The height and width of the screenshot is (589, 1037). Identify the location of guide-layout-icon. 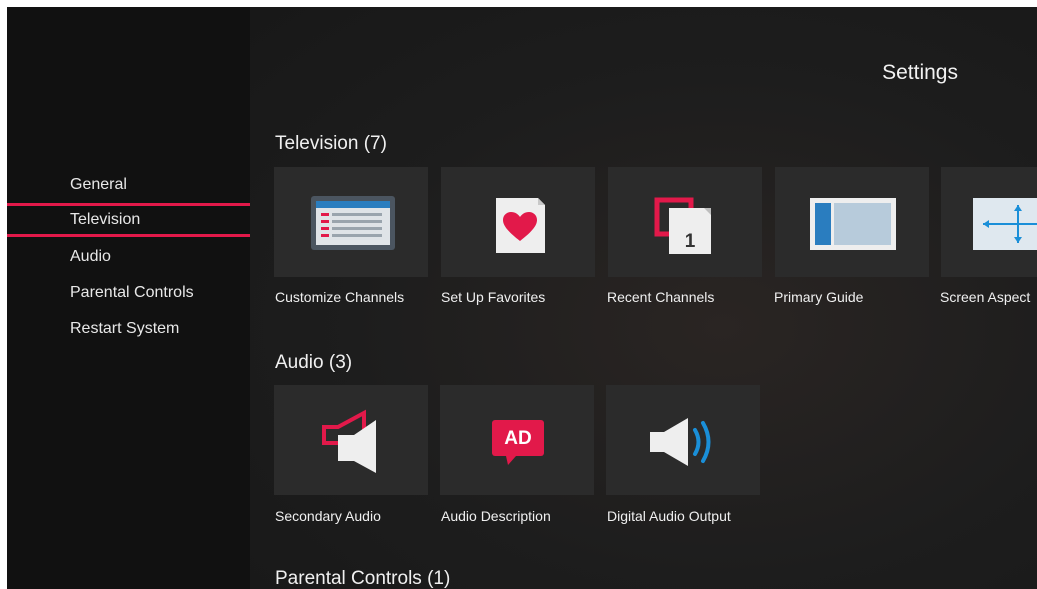
(853, 224).